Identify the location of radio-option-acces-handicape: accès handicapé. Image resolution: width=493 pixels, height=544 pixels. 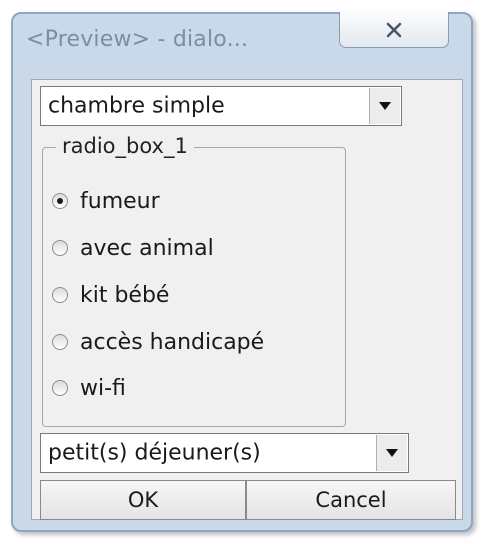
(158, 342).